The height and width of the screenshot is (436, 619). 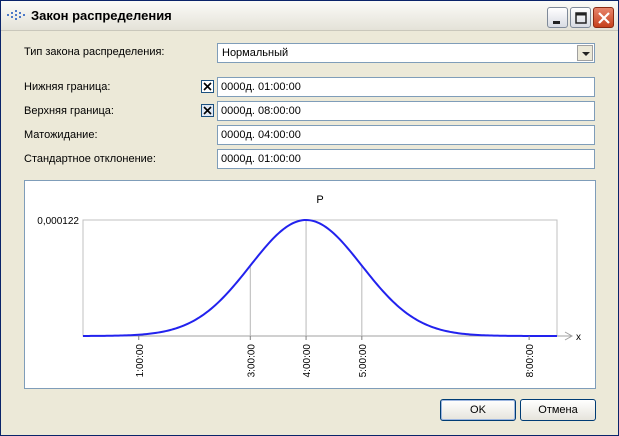 I want to click on window-title: Закон распределения, so click(x=101, y=15).